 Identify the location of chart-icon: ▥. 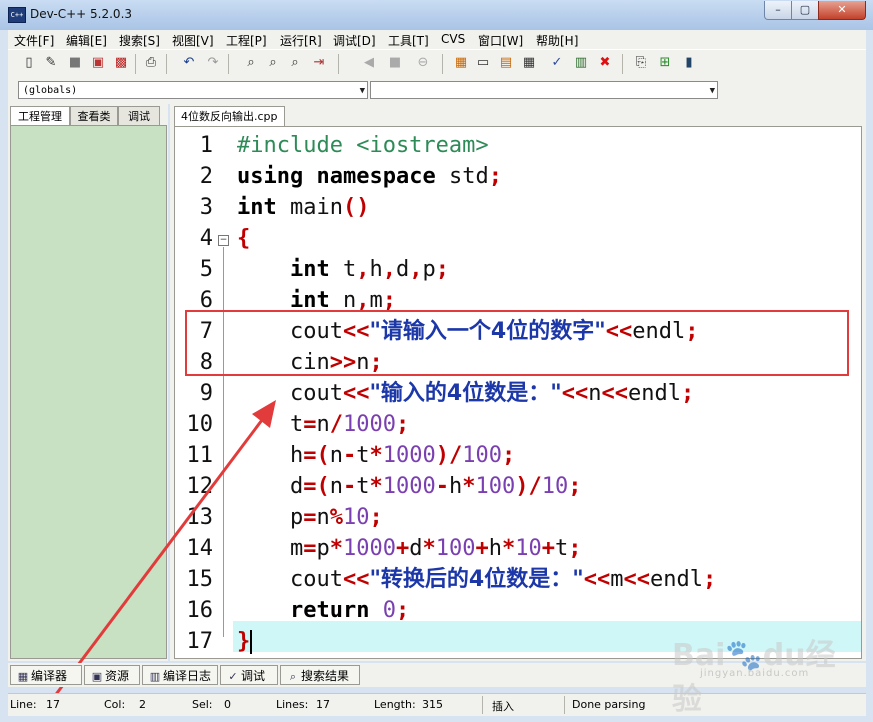
(581, 63).